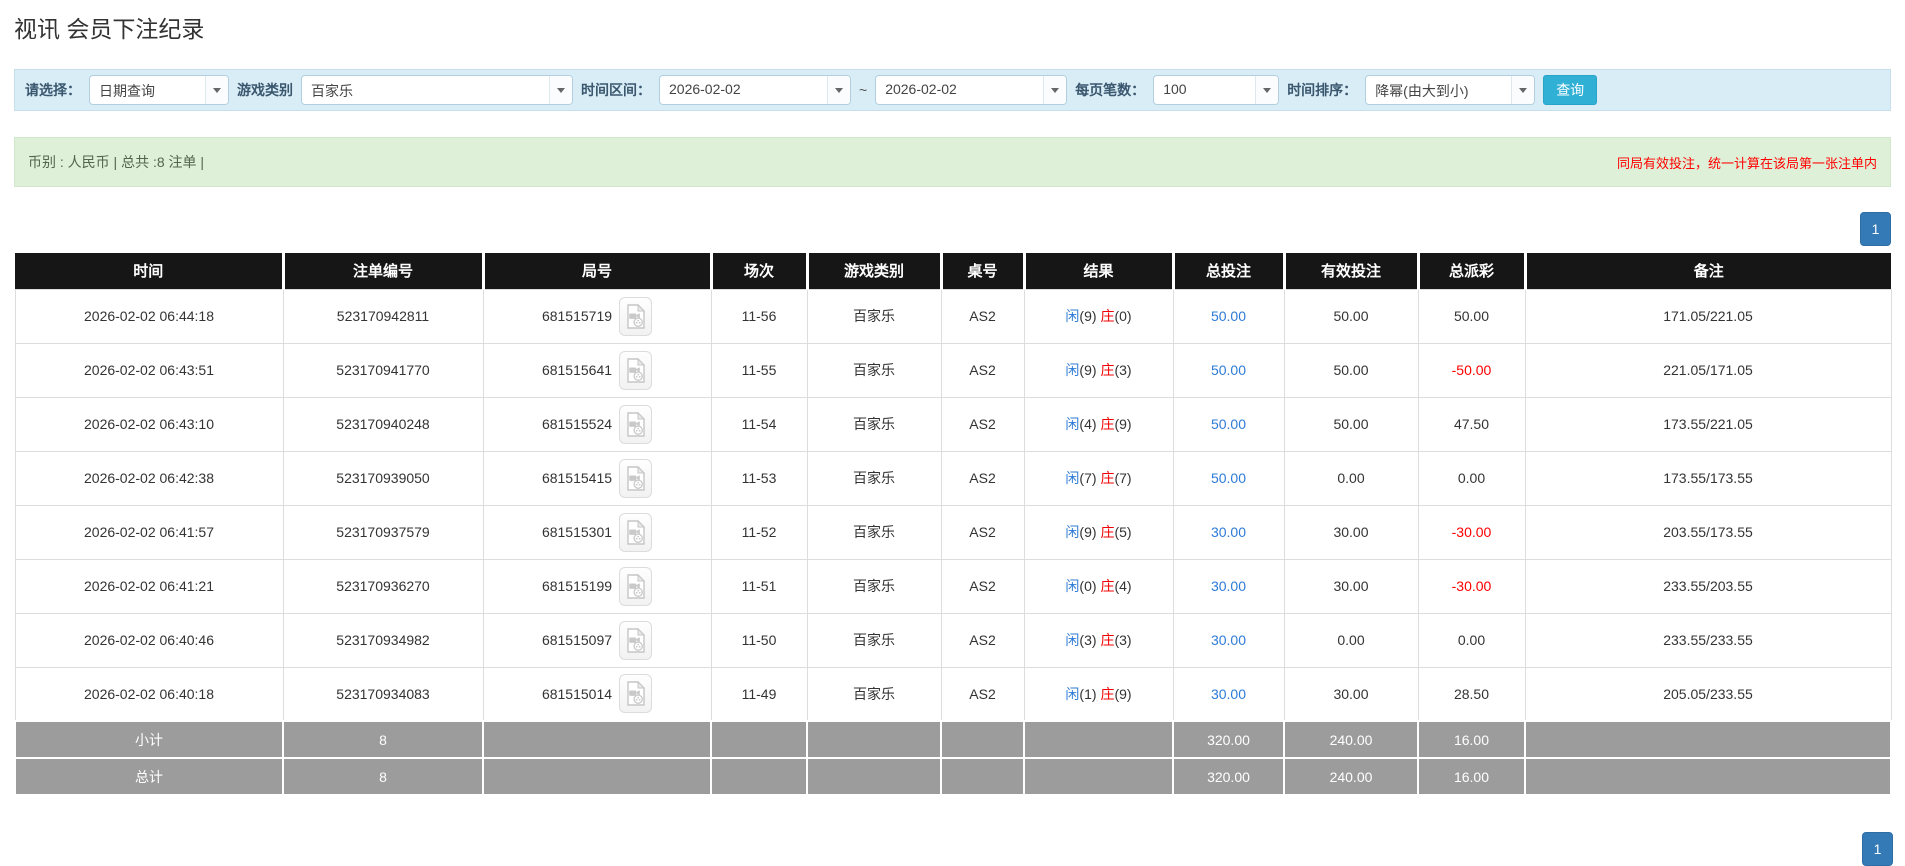 This screenshot has width=1905, height=866. I want to click on round-id-group: 681515097, so click(597, 640).